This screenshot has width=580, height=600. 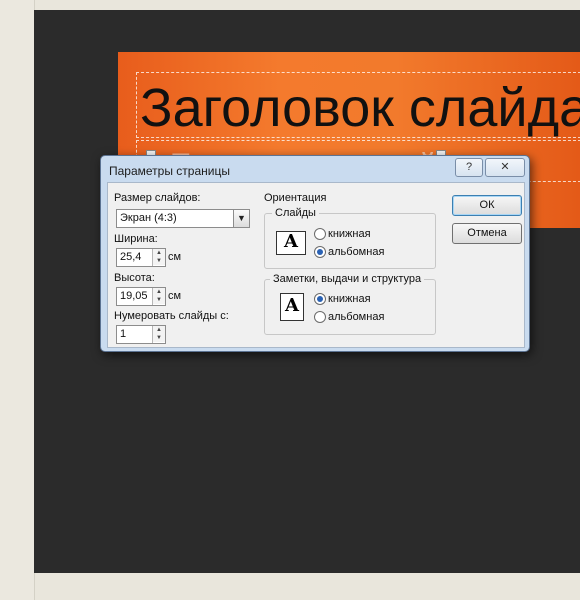 I want to click on dialog-title: Параметры страницы, so click(x=169, y=171).